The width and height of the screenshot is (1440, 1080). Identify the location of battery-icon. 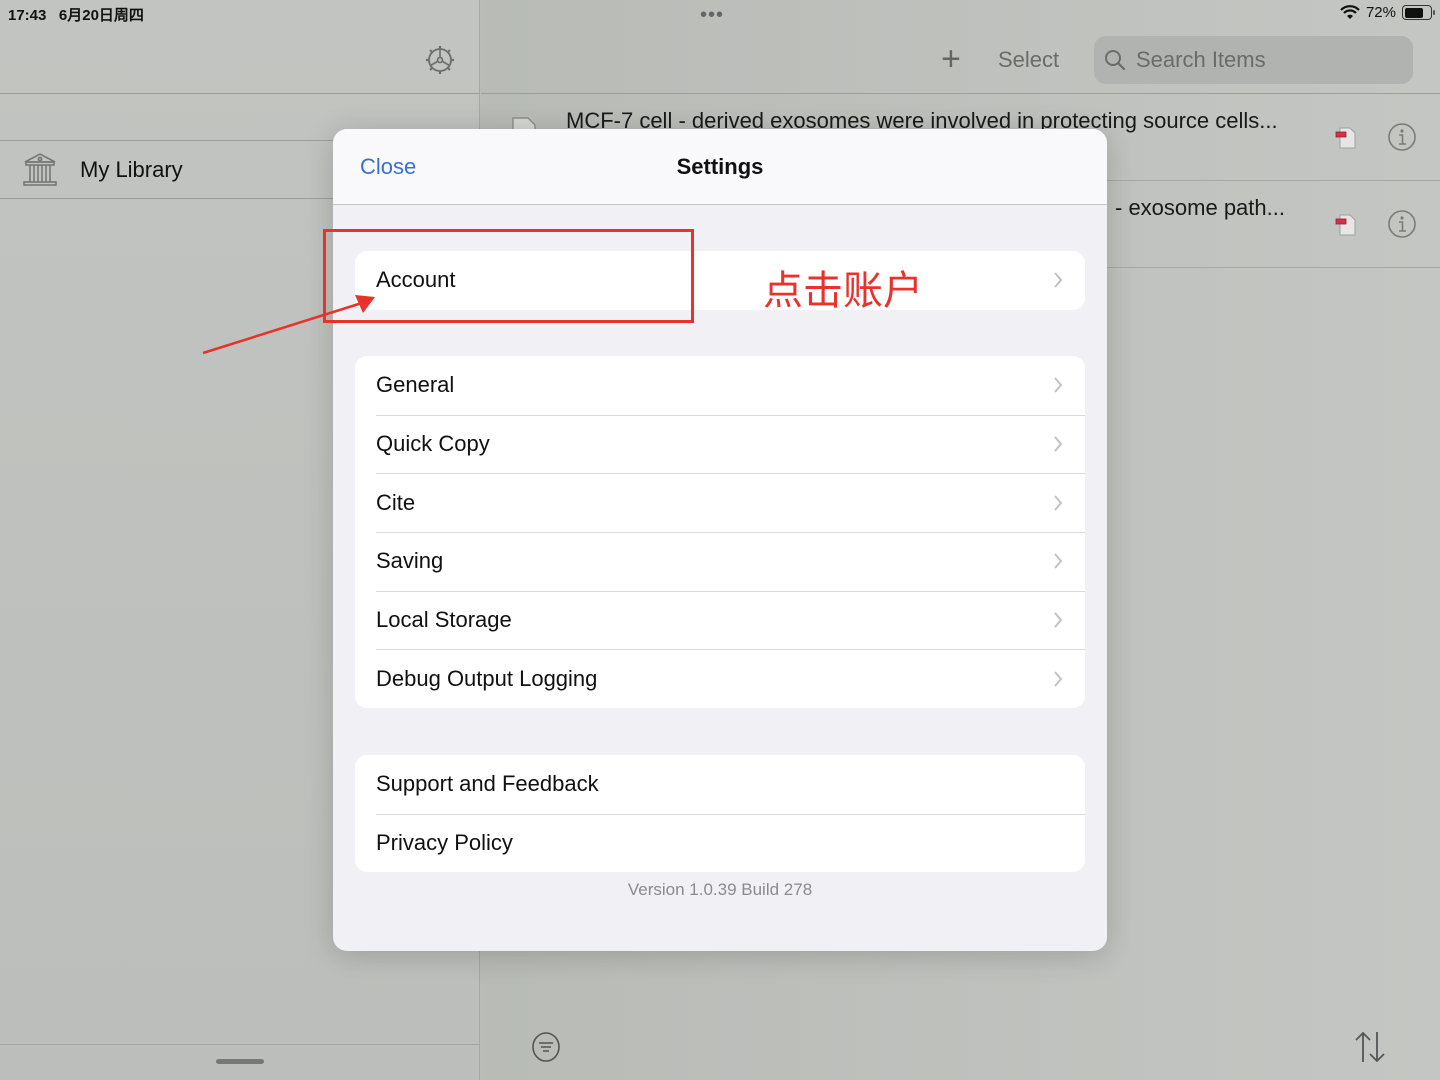
(1418, 12).